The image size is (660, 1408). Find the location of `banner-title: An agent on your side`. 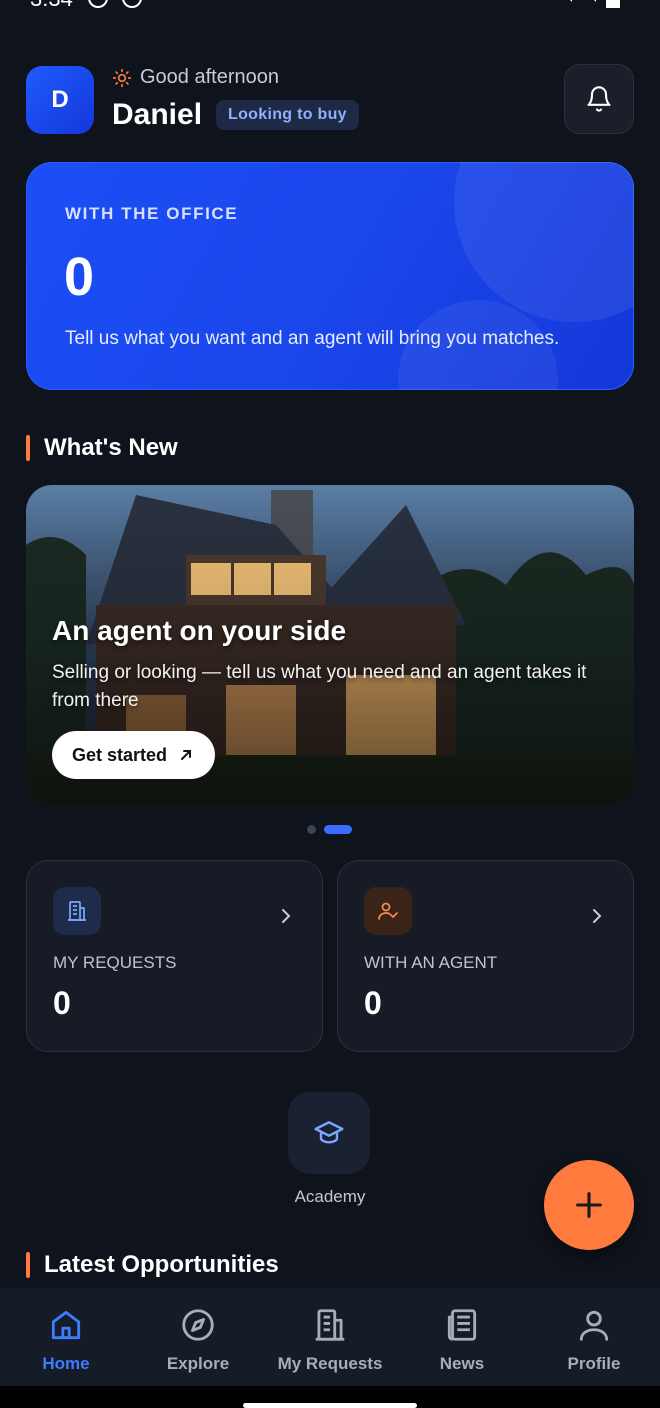

banner-title: An agent on your side is located at coordinates (199, 630).